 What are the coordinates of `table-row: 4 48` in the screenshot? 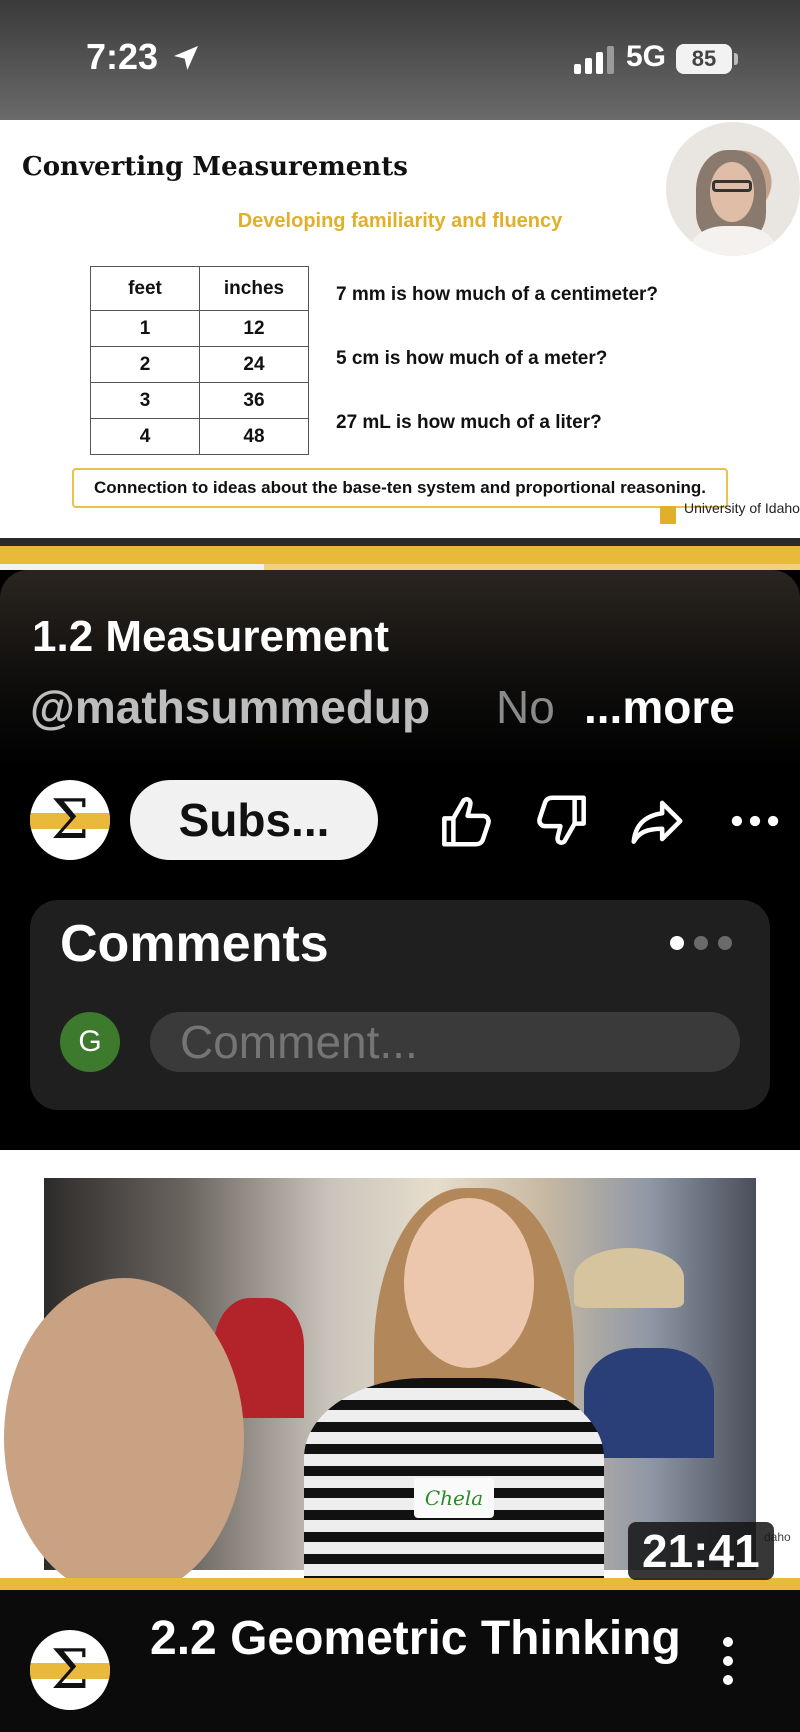 It's located at (199, 436).